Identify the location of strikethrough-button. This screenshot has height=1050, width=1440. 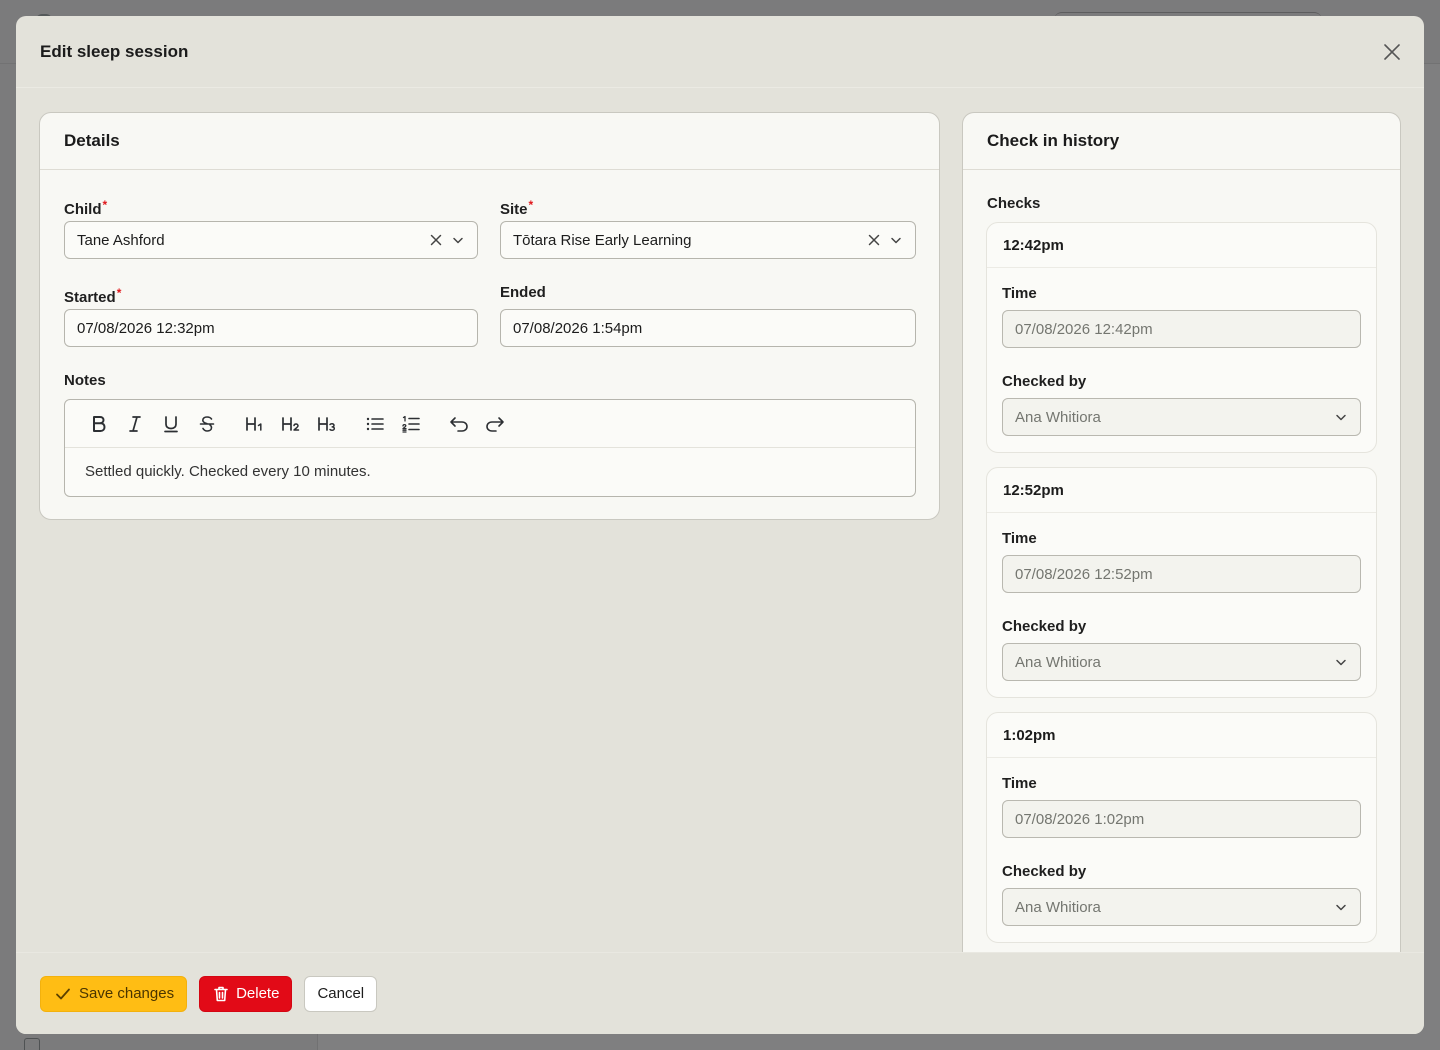
(207, 424).